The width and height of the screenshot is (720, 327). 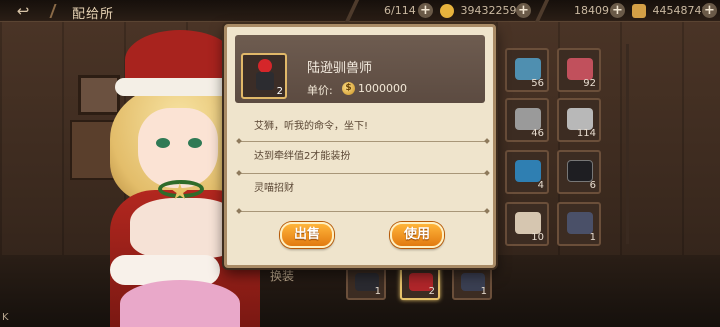 What do you see at coordinates (540, 185) in the screenshot?
I see `slot-qty: 4` at bounding box center [540, 185].